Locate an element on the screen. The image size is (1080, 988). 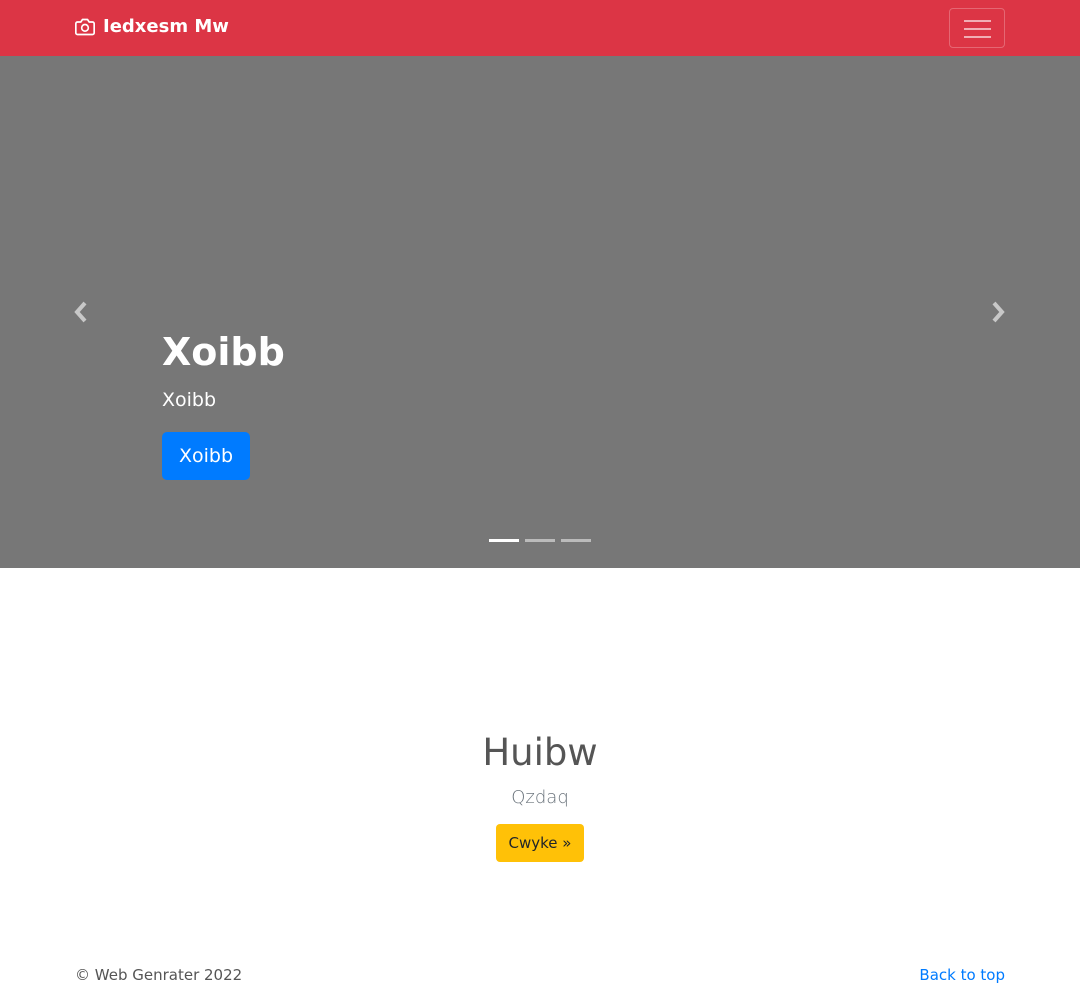
brand-name: Iedxesm Mw is located at coordinates (166, 26).